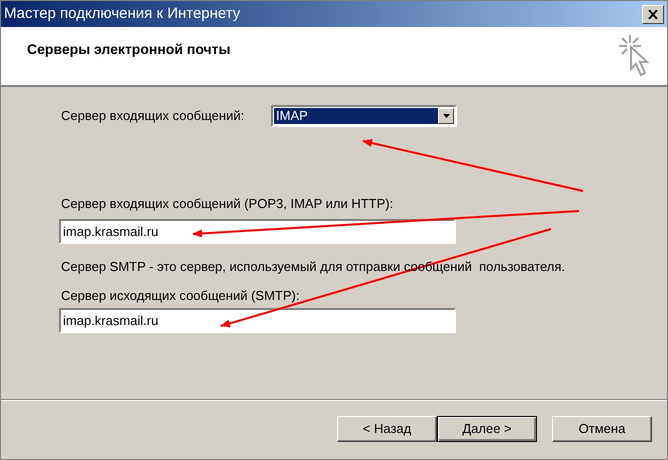 This screenshot has height=460, width=668. I want to click on window-title: Мастер подключения к Интернету, so click(122, 14).